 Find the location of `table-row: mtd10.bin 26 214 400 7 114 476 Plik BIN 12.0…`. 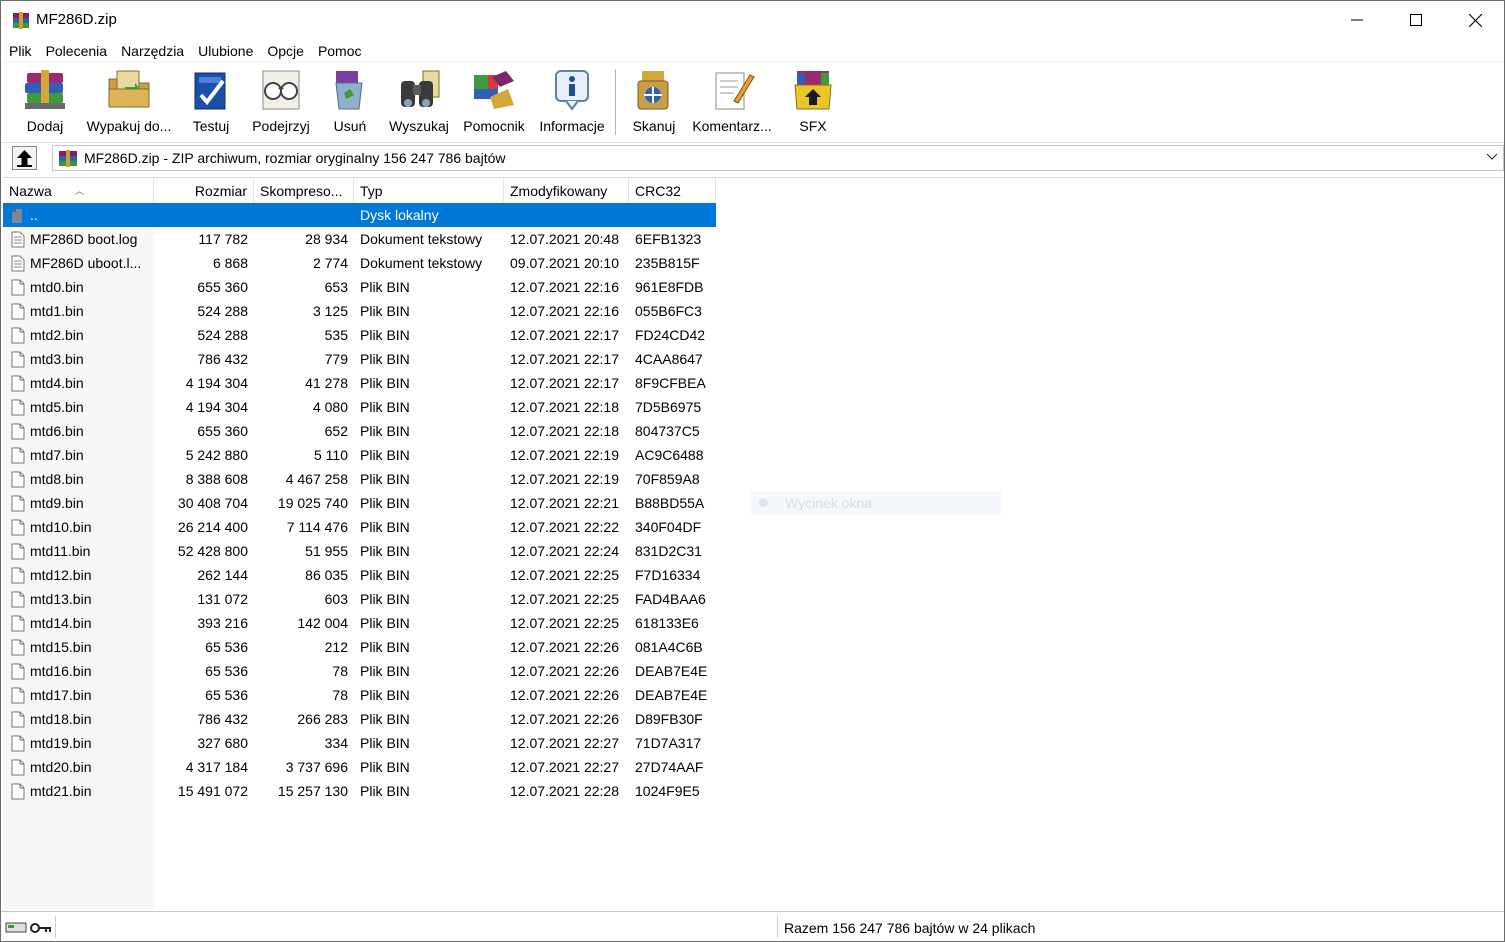

table-row: mtd10.bin 26 214 400 7 114 476 Plik BIN 12.0… is located at coordinates (359, 527).